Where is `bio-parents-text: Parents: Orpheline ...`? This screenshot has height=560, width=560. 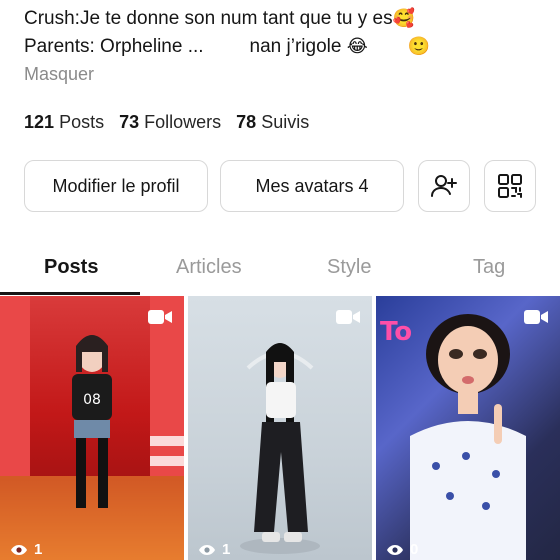 bio-parents-text: Parents: Orpheline ... is located at coordinates (114, 46).